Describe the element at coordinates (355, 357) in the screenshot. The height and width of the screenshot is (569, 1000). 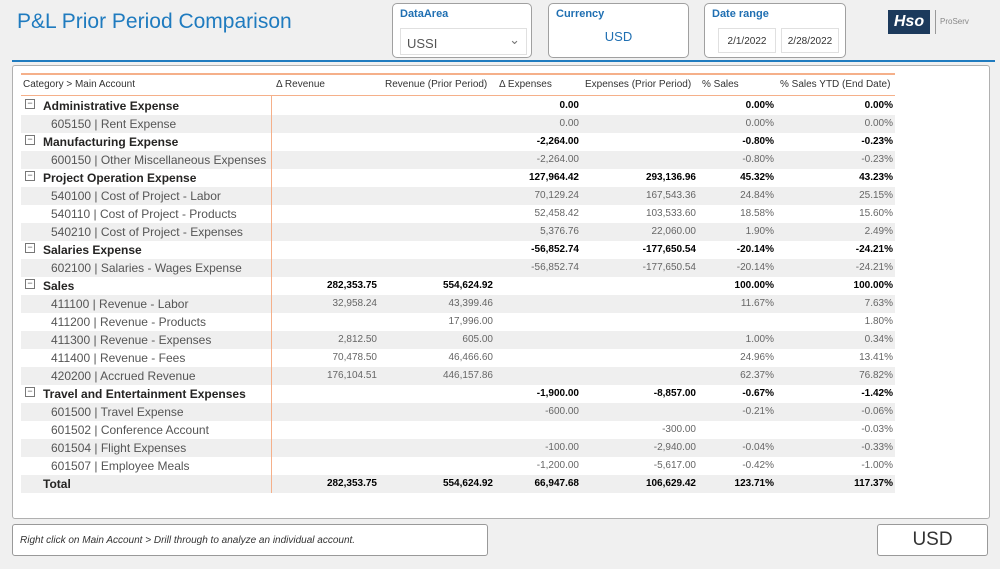
I see `cell-value: 70,478.50` at that location.